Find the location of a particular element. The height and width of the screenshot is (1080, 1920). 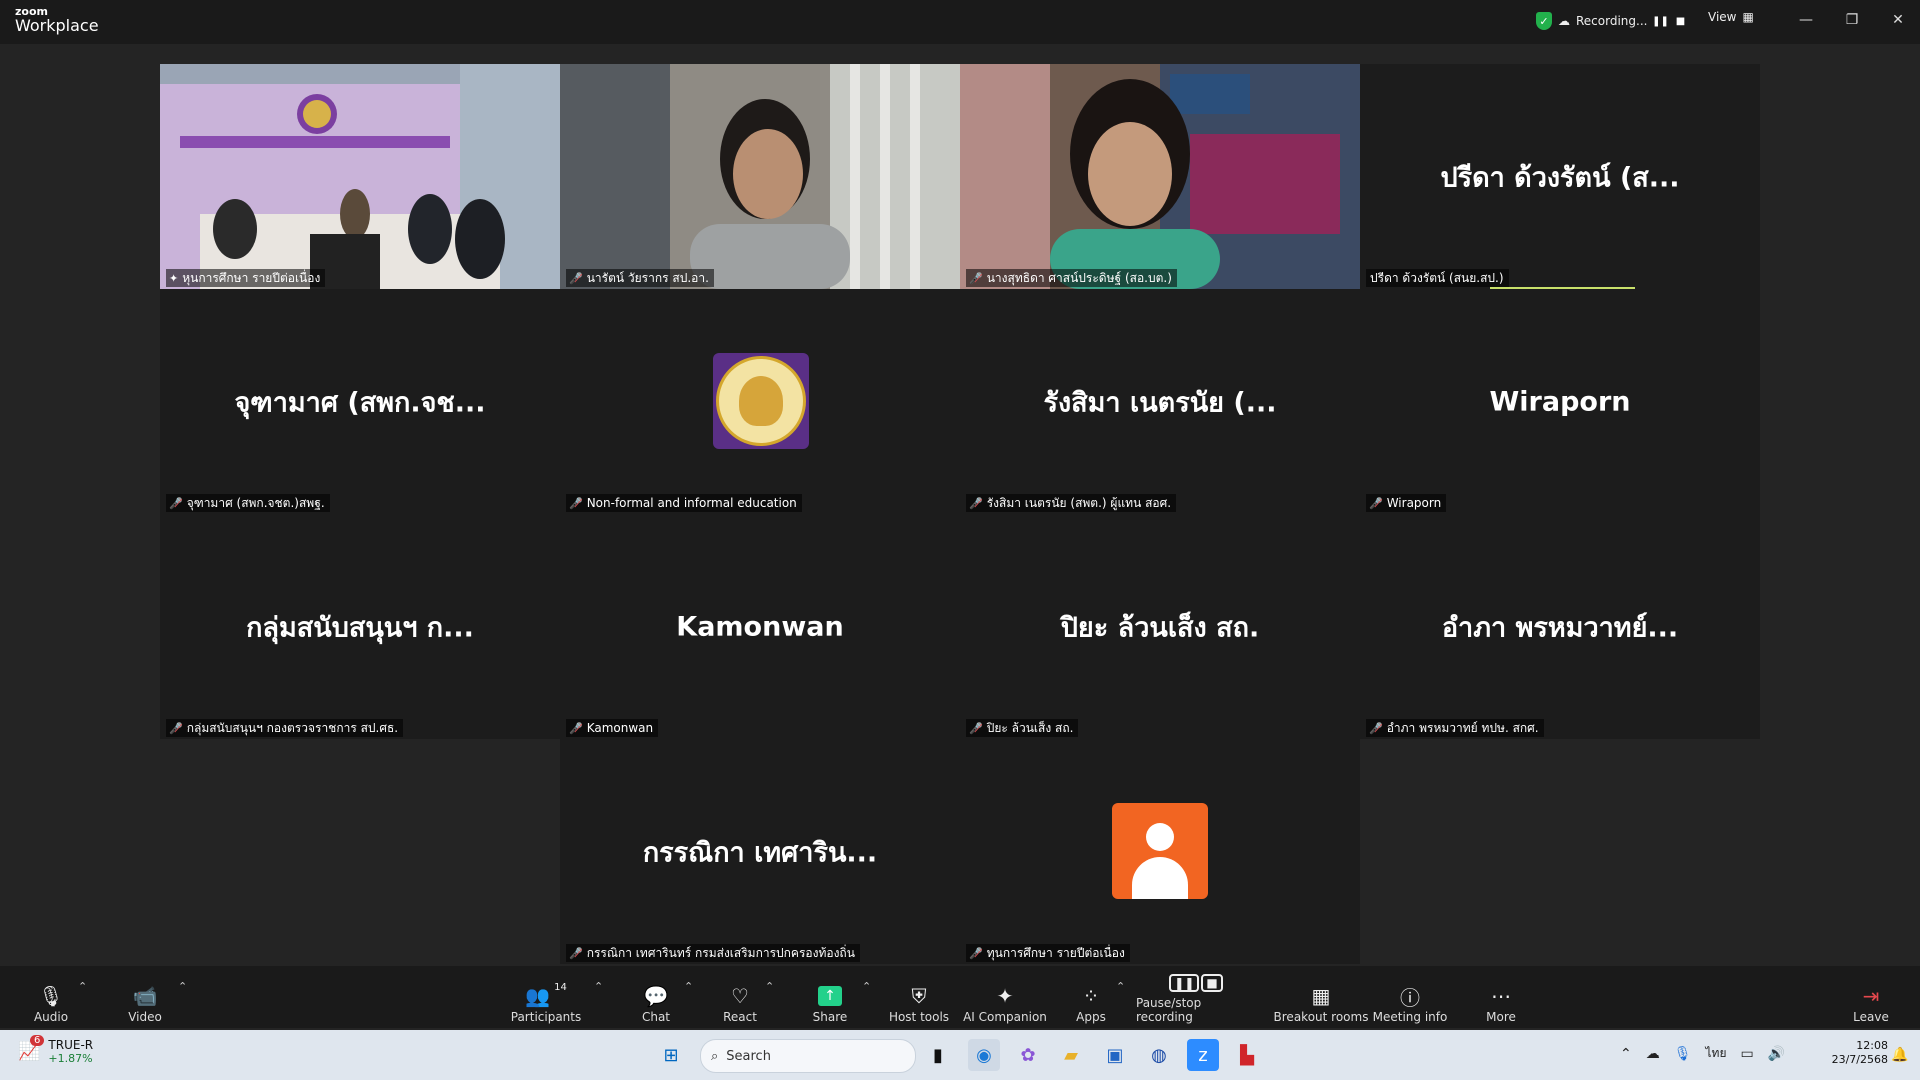

avatar-tile: 🎤̸ Non-formal and informal education is located at coordinates (760, 401).